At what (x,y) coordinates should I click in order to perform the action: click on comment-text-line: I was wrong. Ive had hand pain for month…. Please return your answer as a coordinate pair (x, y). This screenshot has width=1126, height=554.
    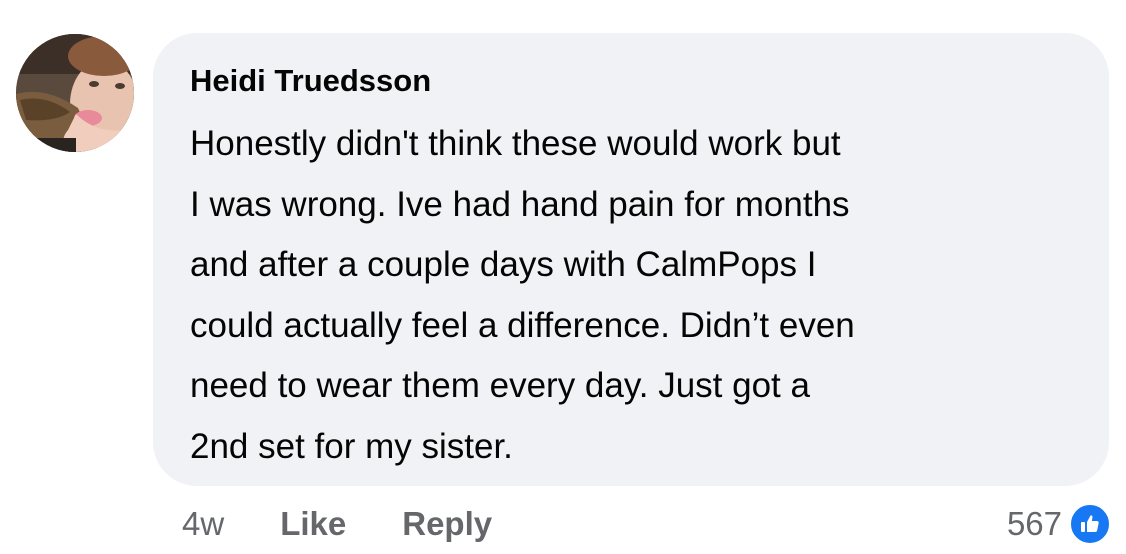
    Looking at the image, I should click on (520, 204).